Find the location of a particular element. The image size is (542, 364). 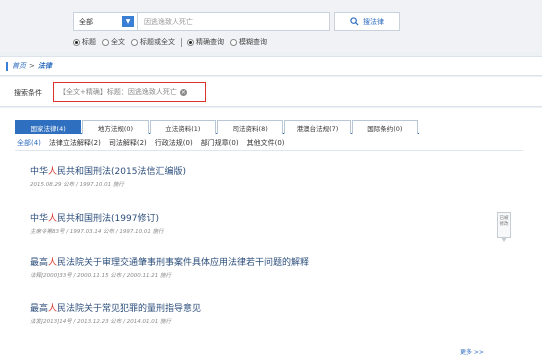

close-icon: × is located at coordinates (183, 92).